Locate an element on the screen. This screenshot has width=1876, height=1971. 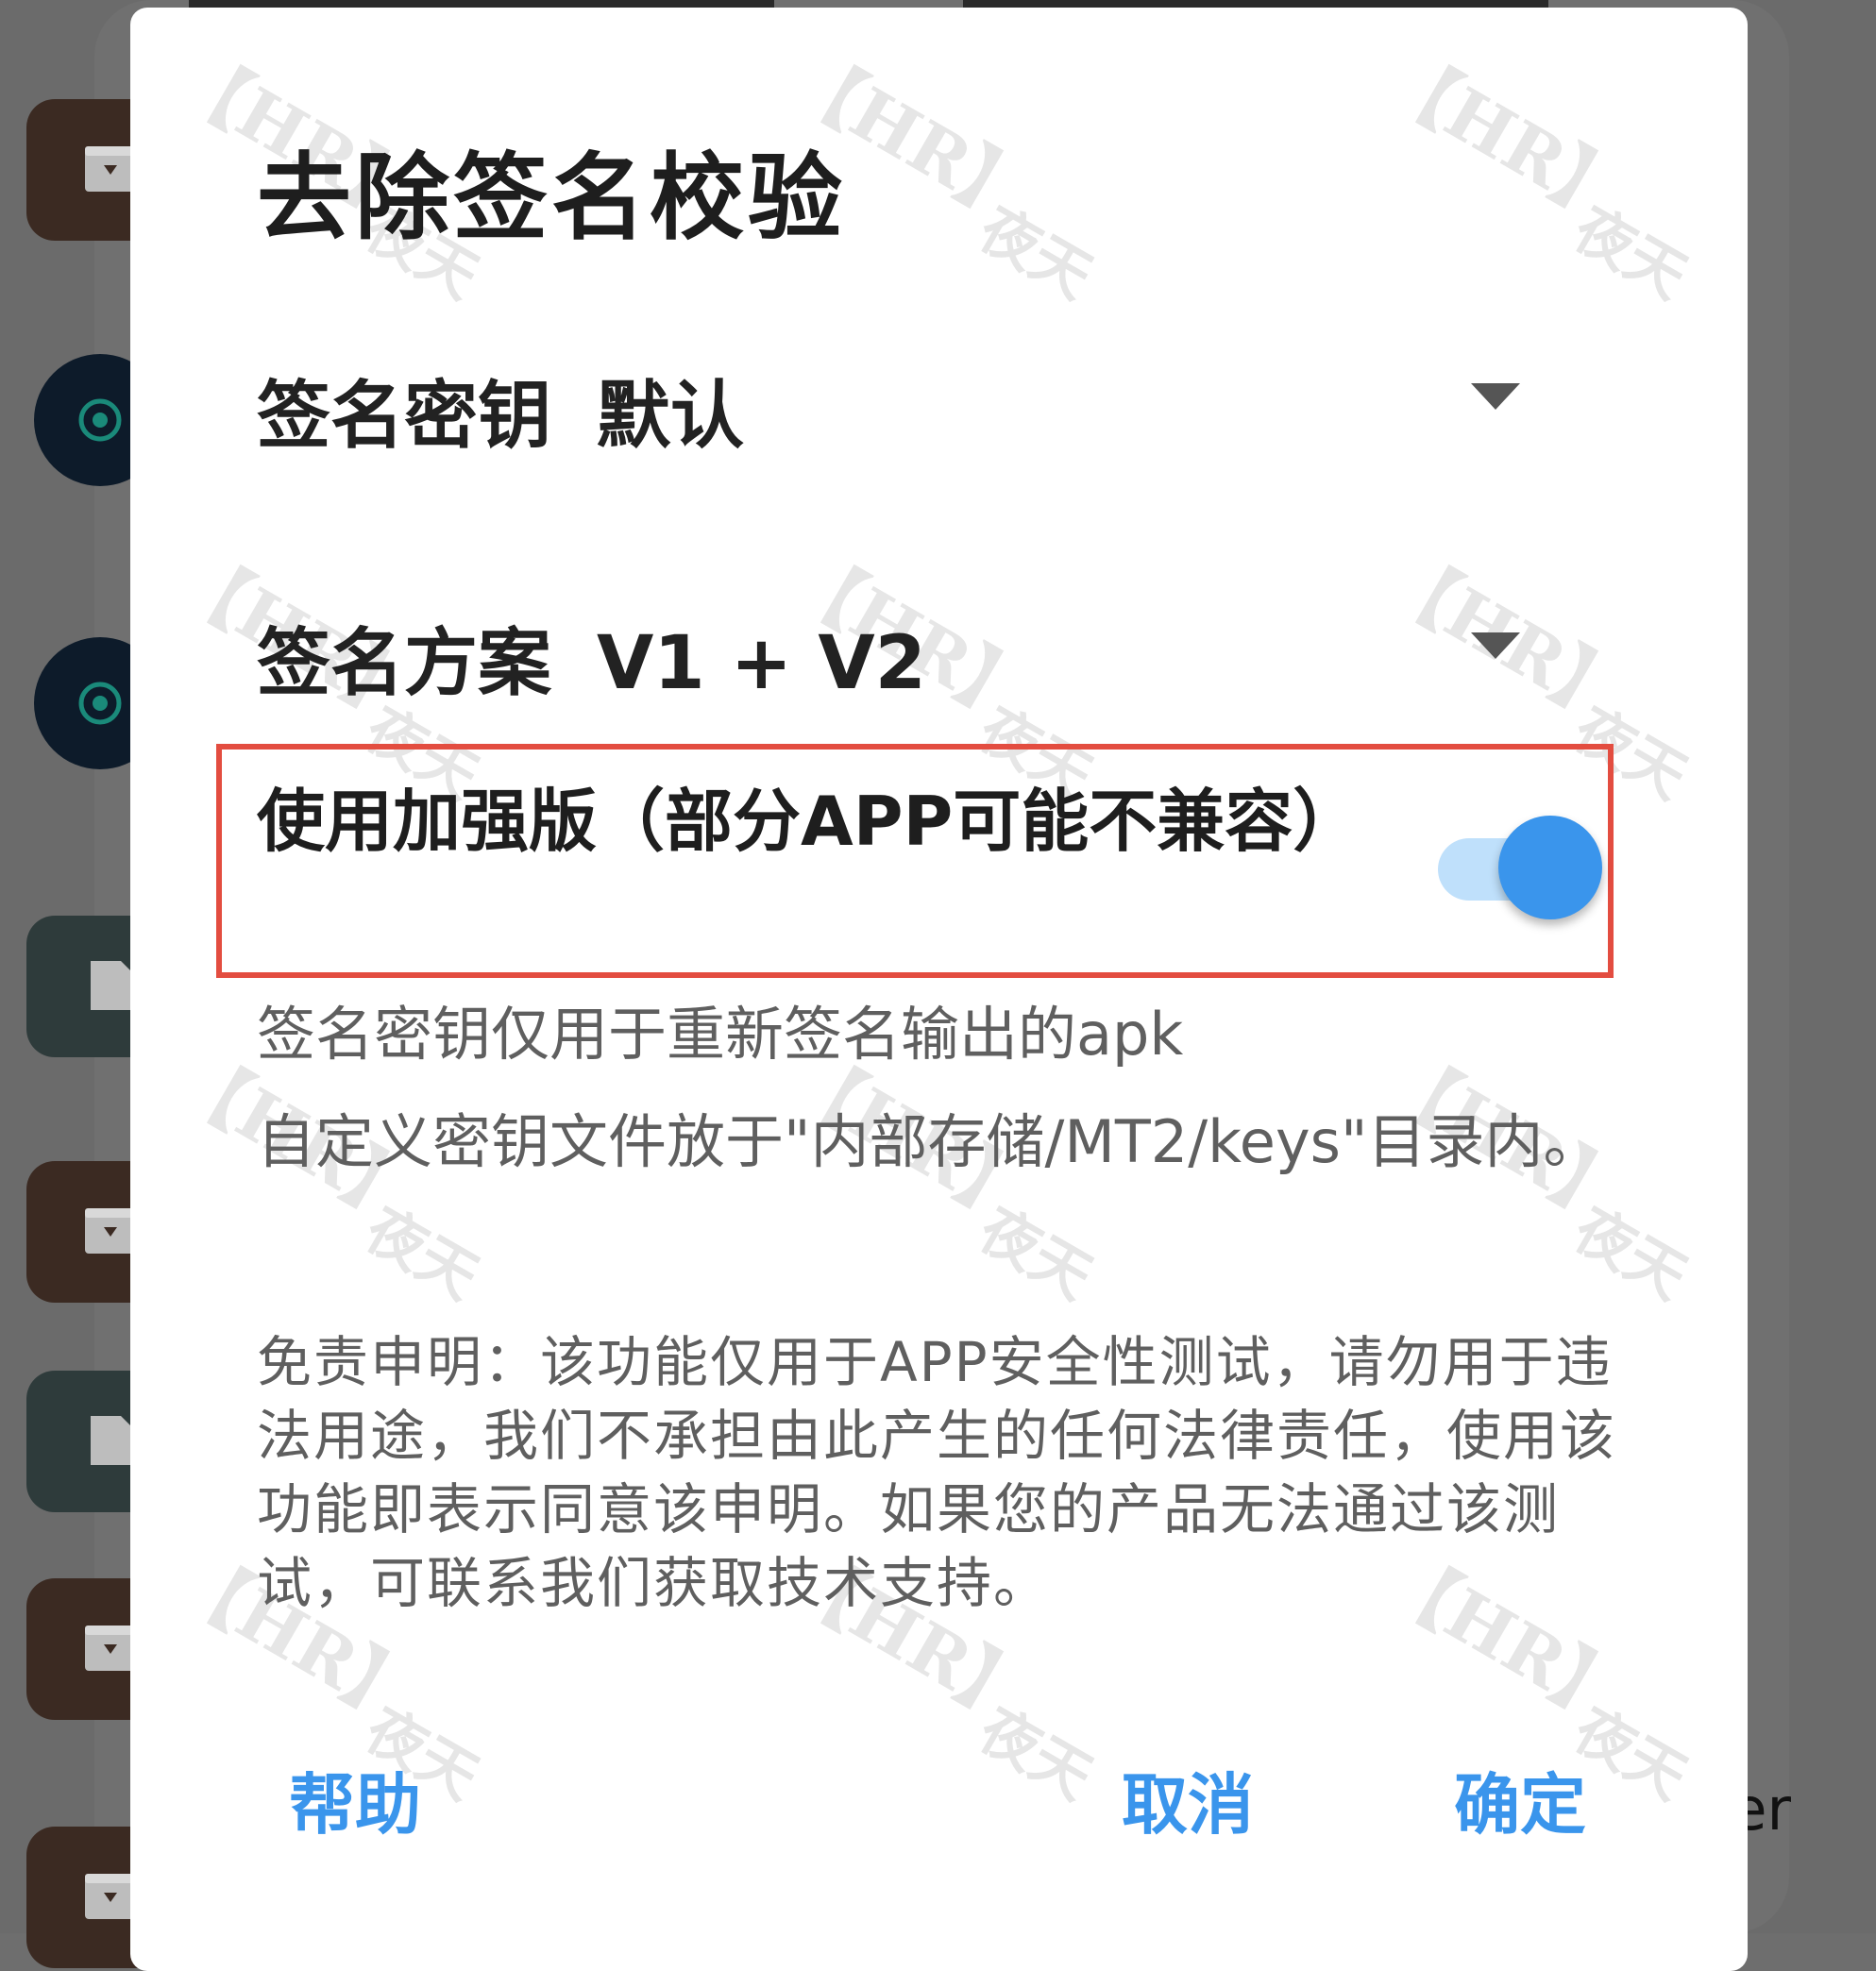
signing-key-label: 签名密钥 is located at coordinates (404, 416).